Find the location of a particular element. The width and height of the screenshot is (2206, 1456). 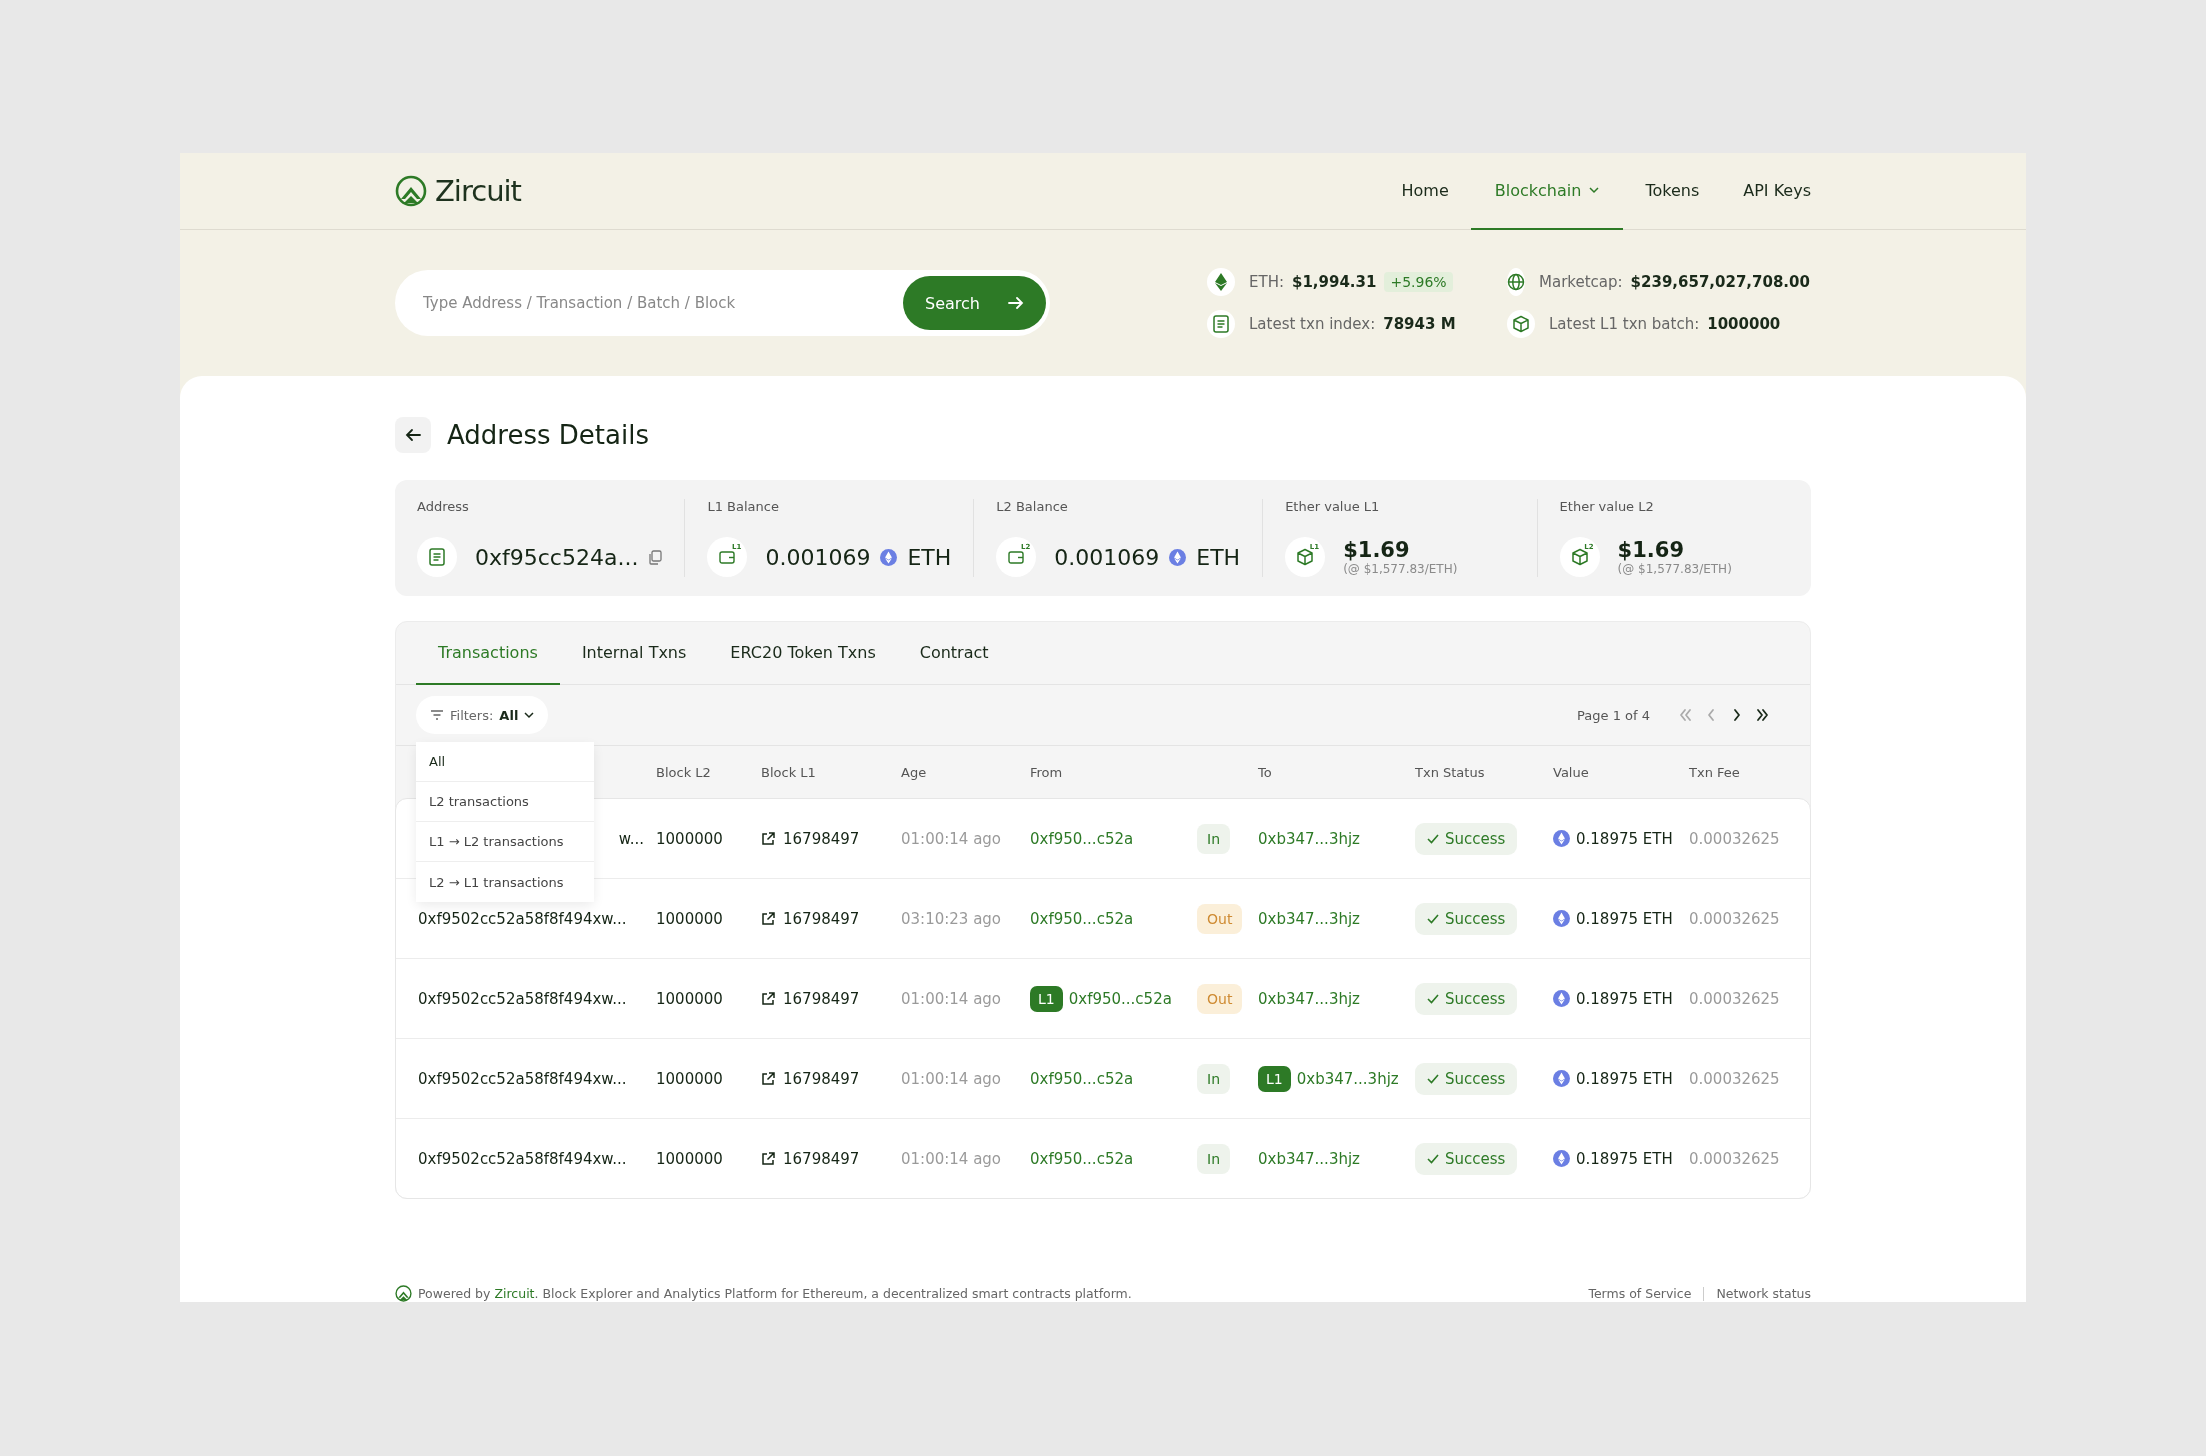

filter-dropdown: Filters: All is located at coordinates (482, 715).